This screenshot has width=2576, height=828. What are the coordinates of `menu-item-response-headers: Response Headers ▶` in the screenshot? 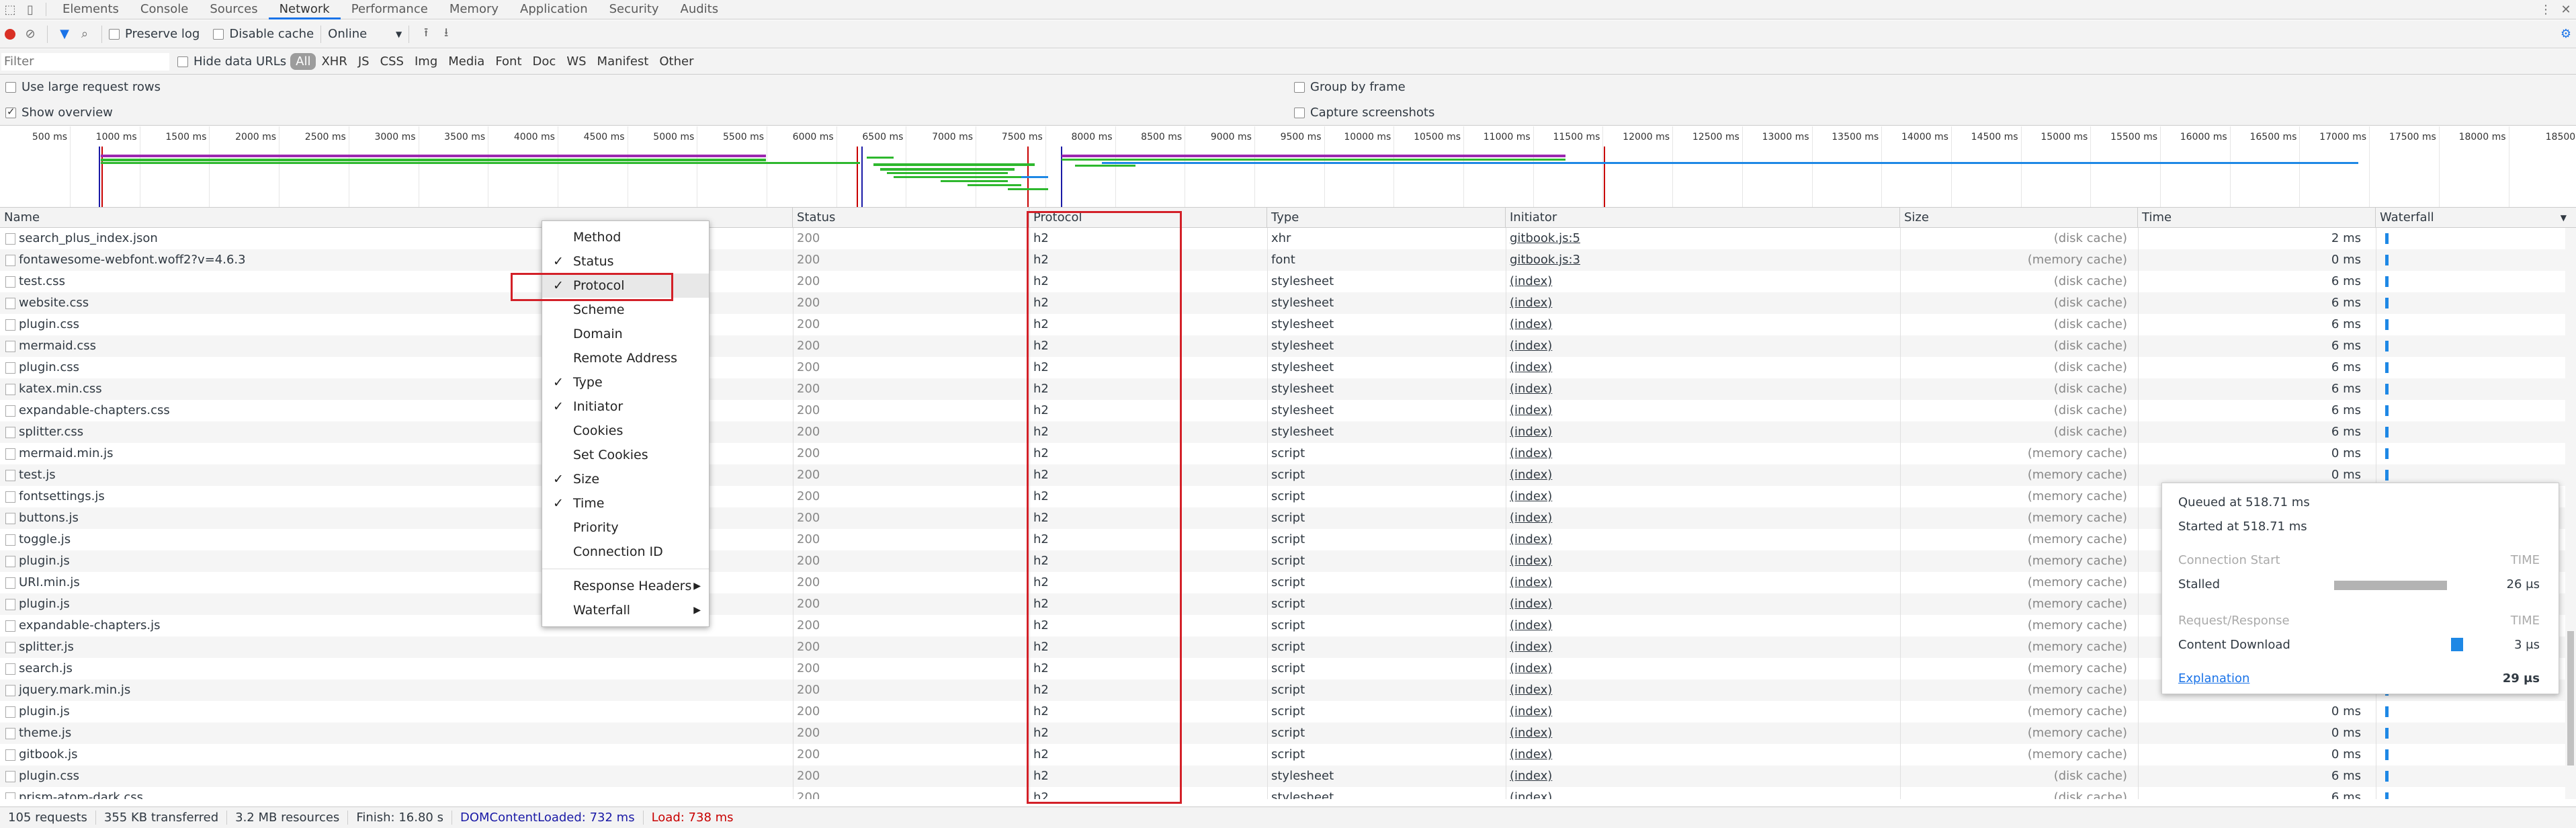 It's located at (625, 586).